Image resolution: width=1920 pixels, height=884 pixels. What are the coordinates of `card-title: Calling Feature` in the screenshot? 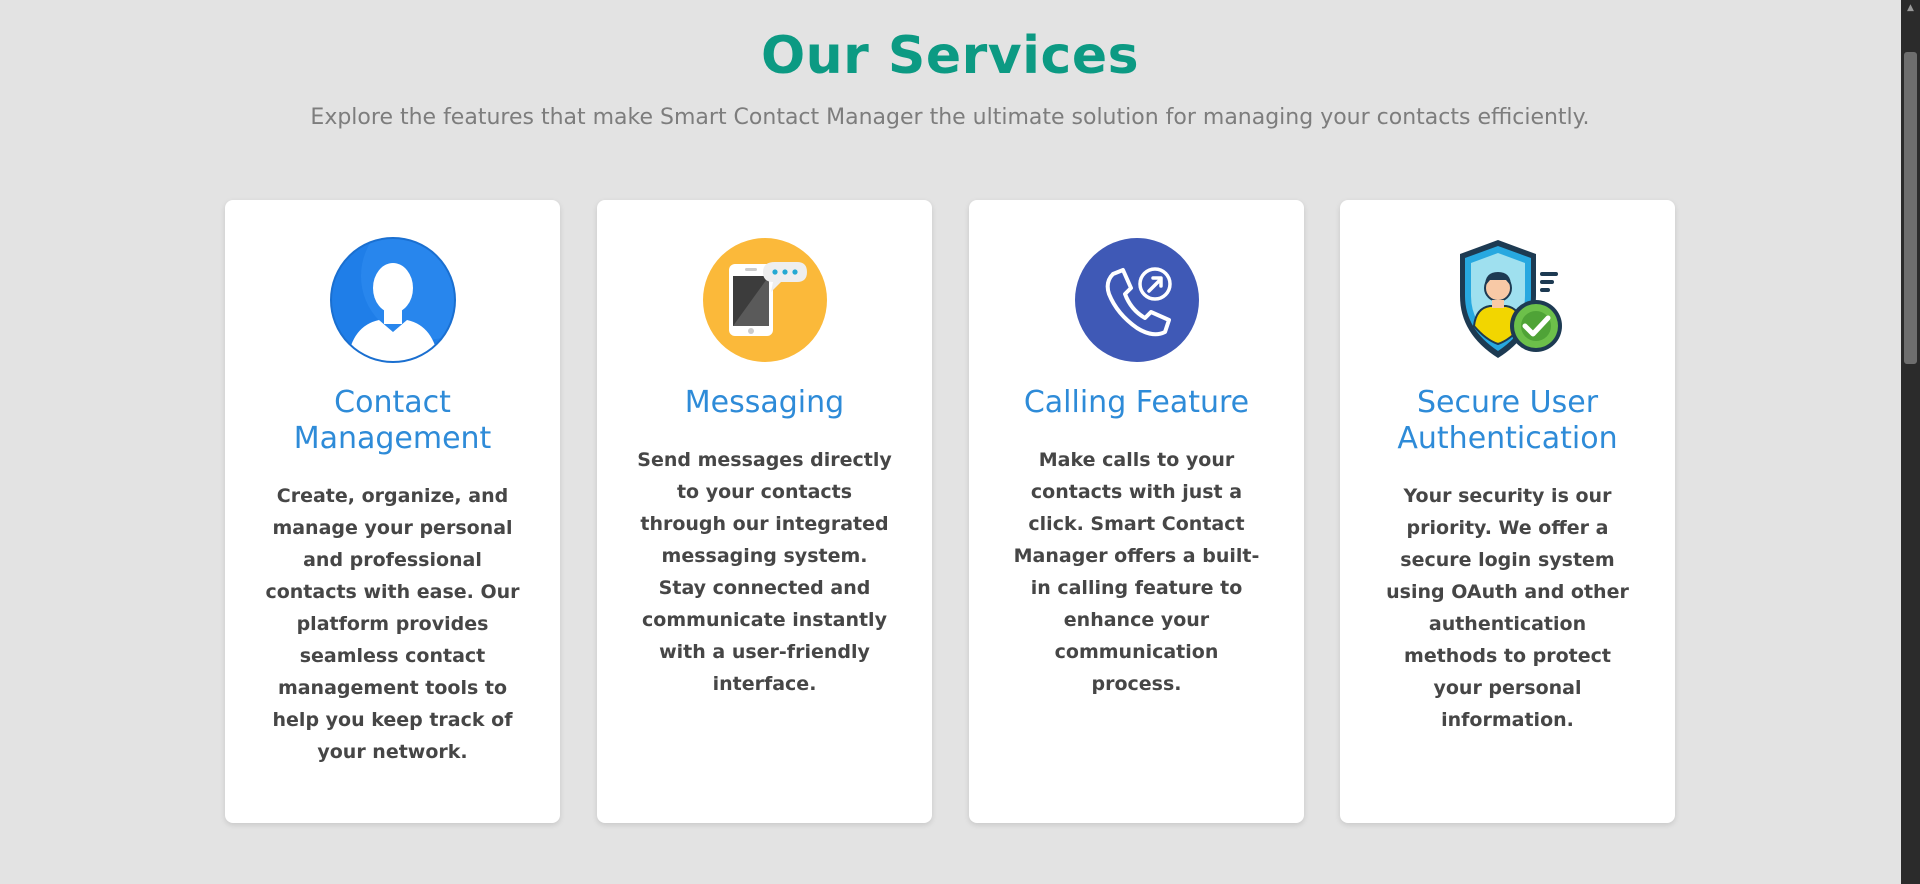 It's located at (1136, 402).